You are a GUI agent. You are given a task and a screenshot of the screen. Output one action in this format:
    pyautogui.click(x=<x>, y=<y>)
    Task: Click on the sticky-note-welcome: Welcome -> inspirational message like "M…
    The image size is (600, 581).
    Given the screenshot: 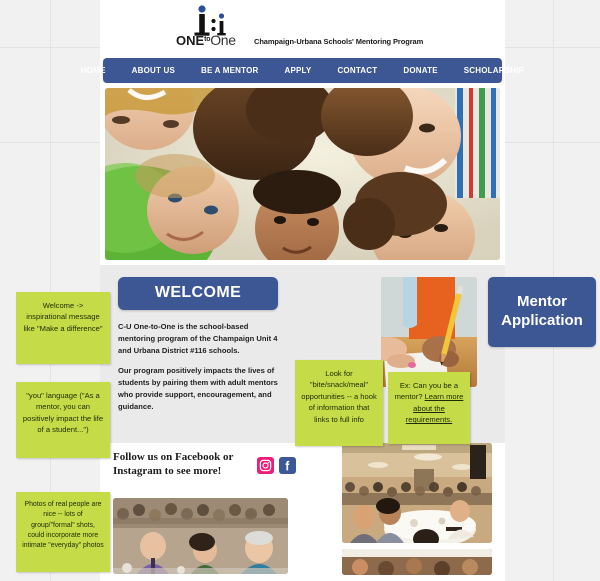 What is the action you would take?
    pyautogui.click(x=63, y=328)
    